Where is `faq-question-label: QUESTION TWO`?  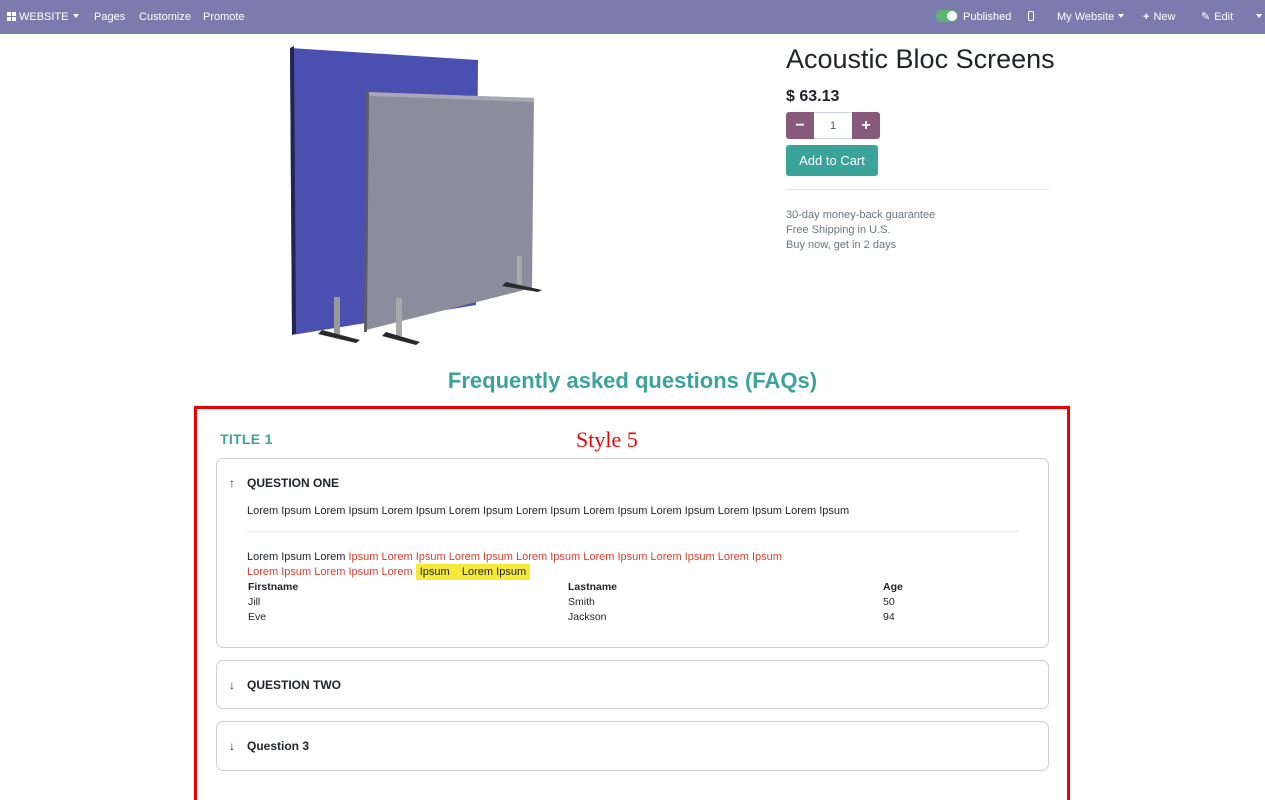 faq-question-label: QUESTION TWO is located at coordinates (294, 685).